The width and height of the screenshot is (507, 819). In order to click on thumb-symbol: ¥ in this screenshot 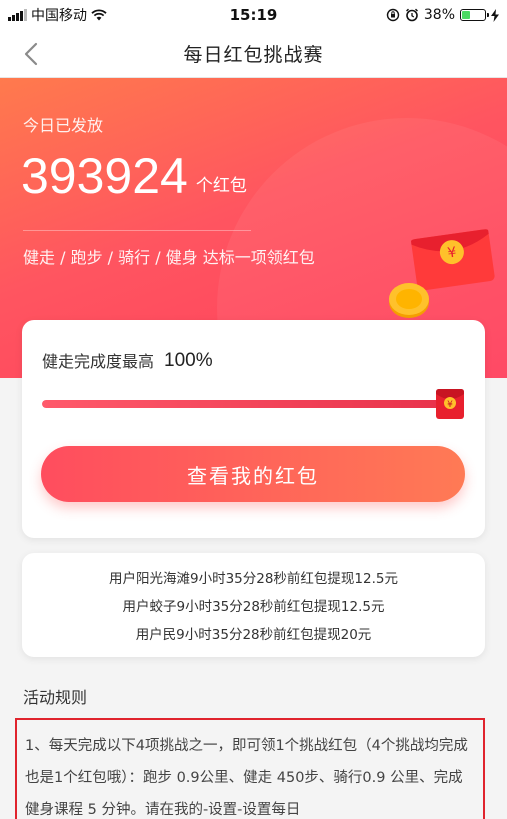, I will do `click(450, 405)`.